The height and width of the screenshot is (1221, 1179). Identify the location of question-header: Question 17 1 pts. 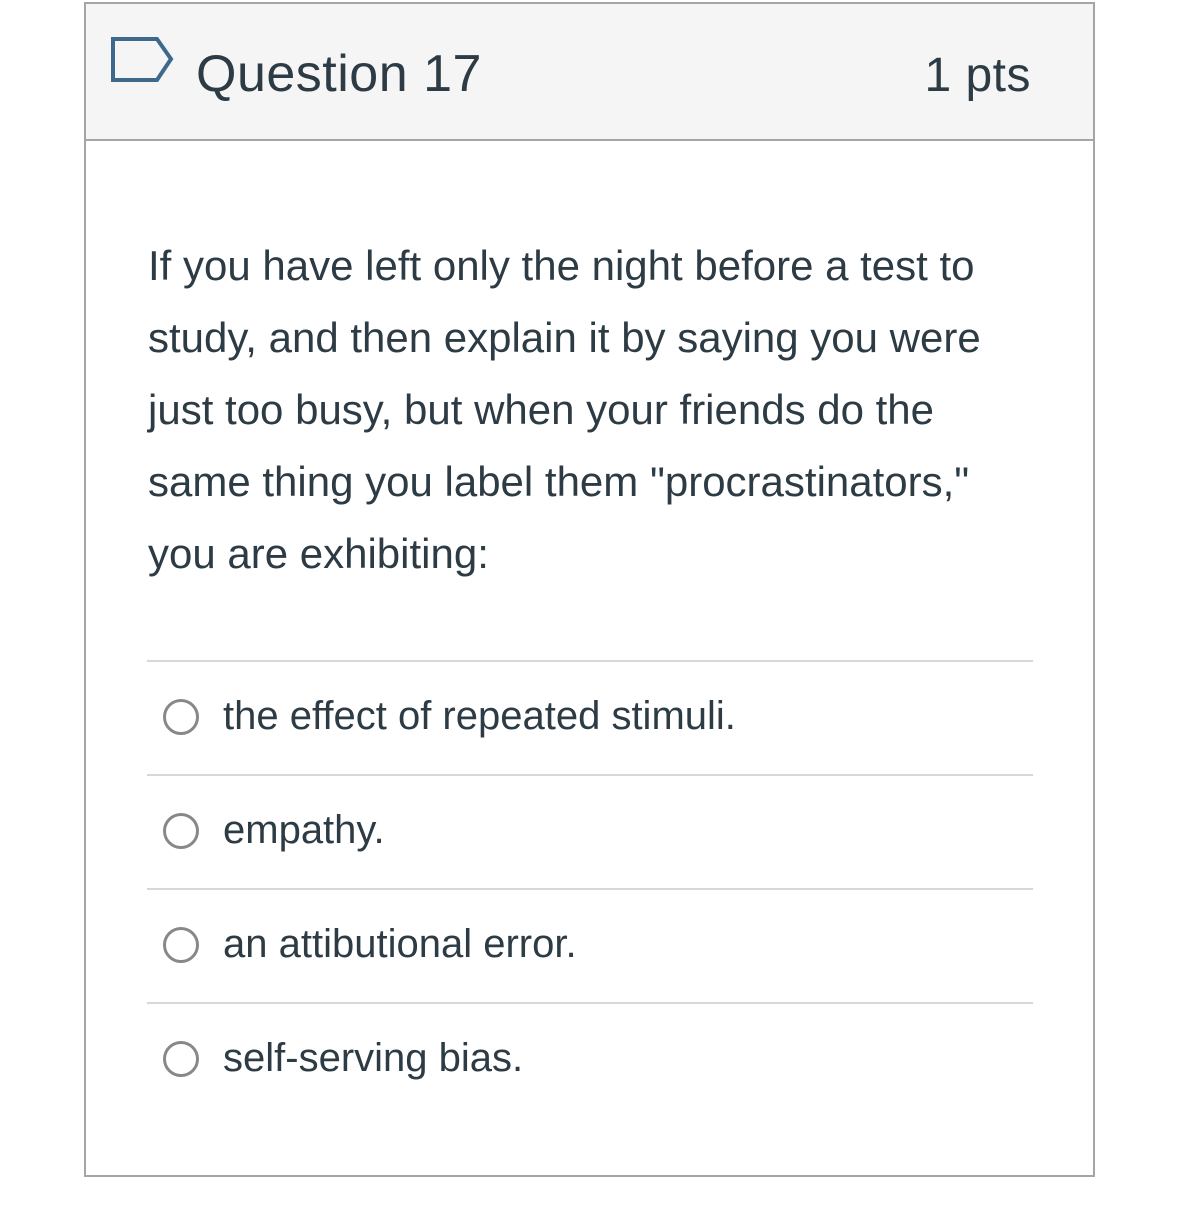
(589, 72).